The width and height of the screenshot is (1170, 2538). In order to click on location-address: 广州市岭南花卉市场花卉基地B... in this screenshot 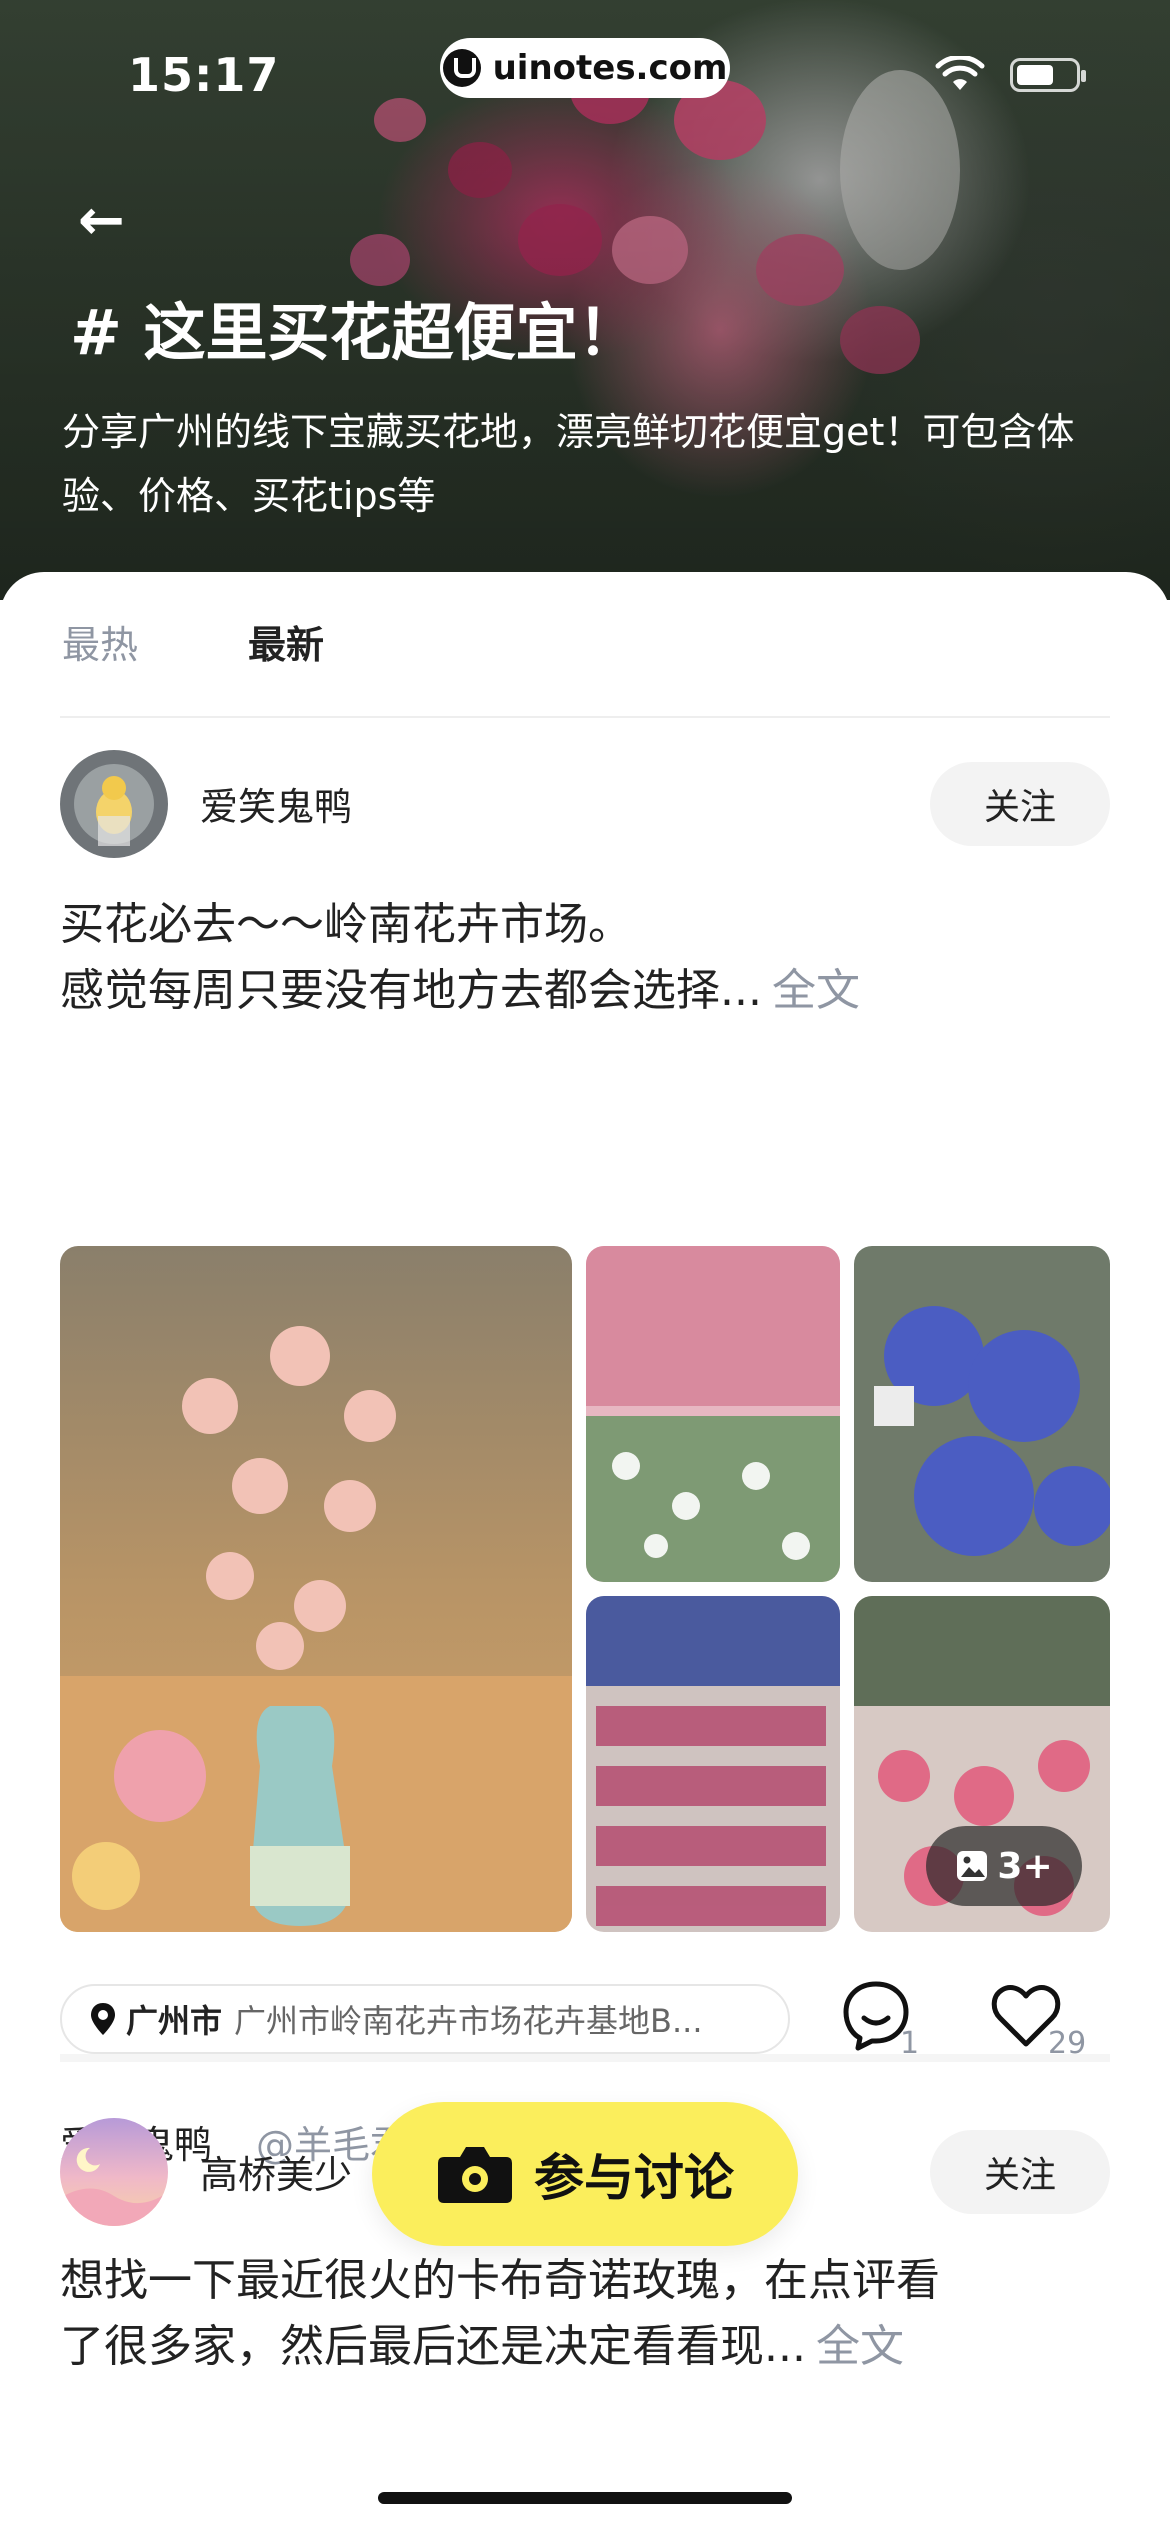, I will do `click(468, 2021)`.